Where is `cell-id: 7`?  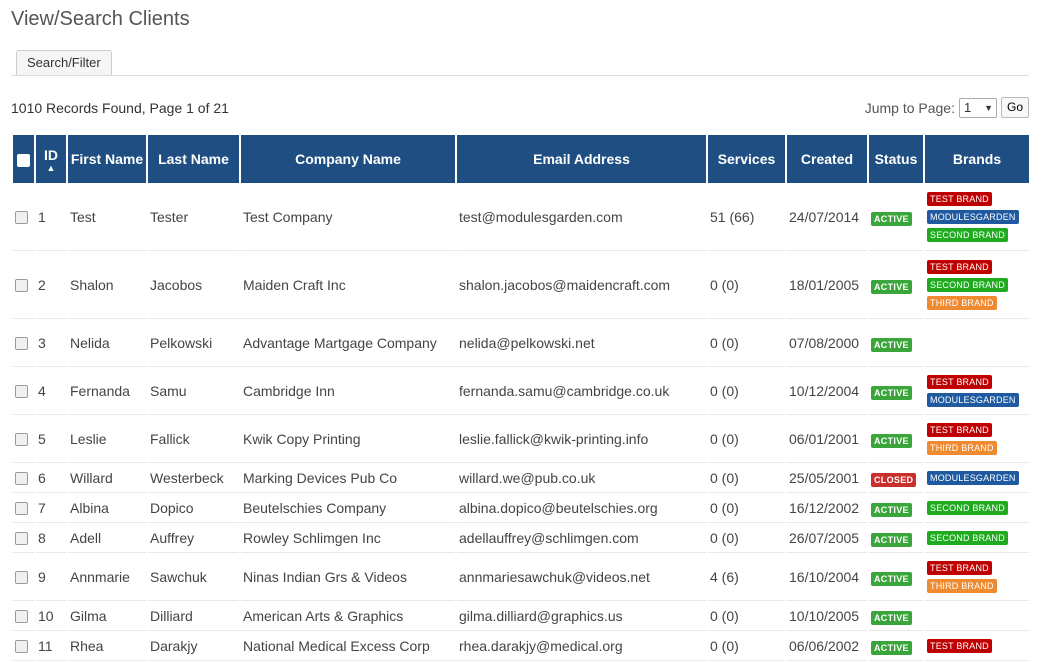 cell-id: 7 is located at coordinates (51, 508).